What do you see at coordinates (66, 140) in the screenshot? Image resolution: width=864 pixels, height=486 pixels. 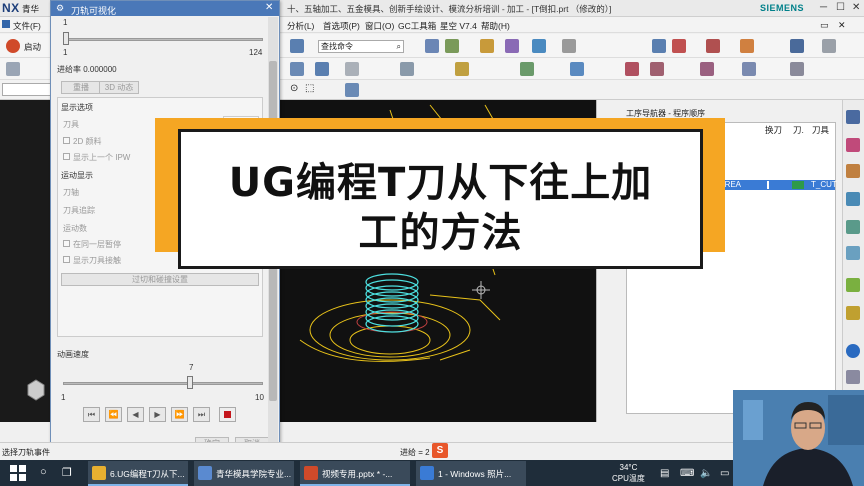 I see `check-2d-material` at bounding box center [66, 140].